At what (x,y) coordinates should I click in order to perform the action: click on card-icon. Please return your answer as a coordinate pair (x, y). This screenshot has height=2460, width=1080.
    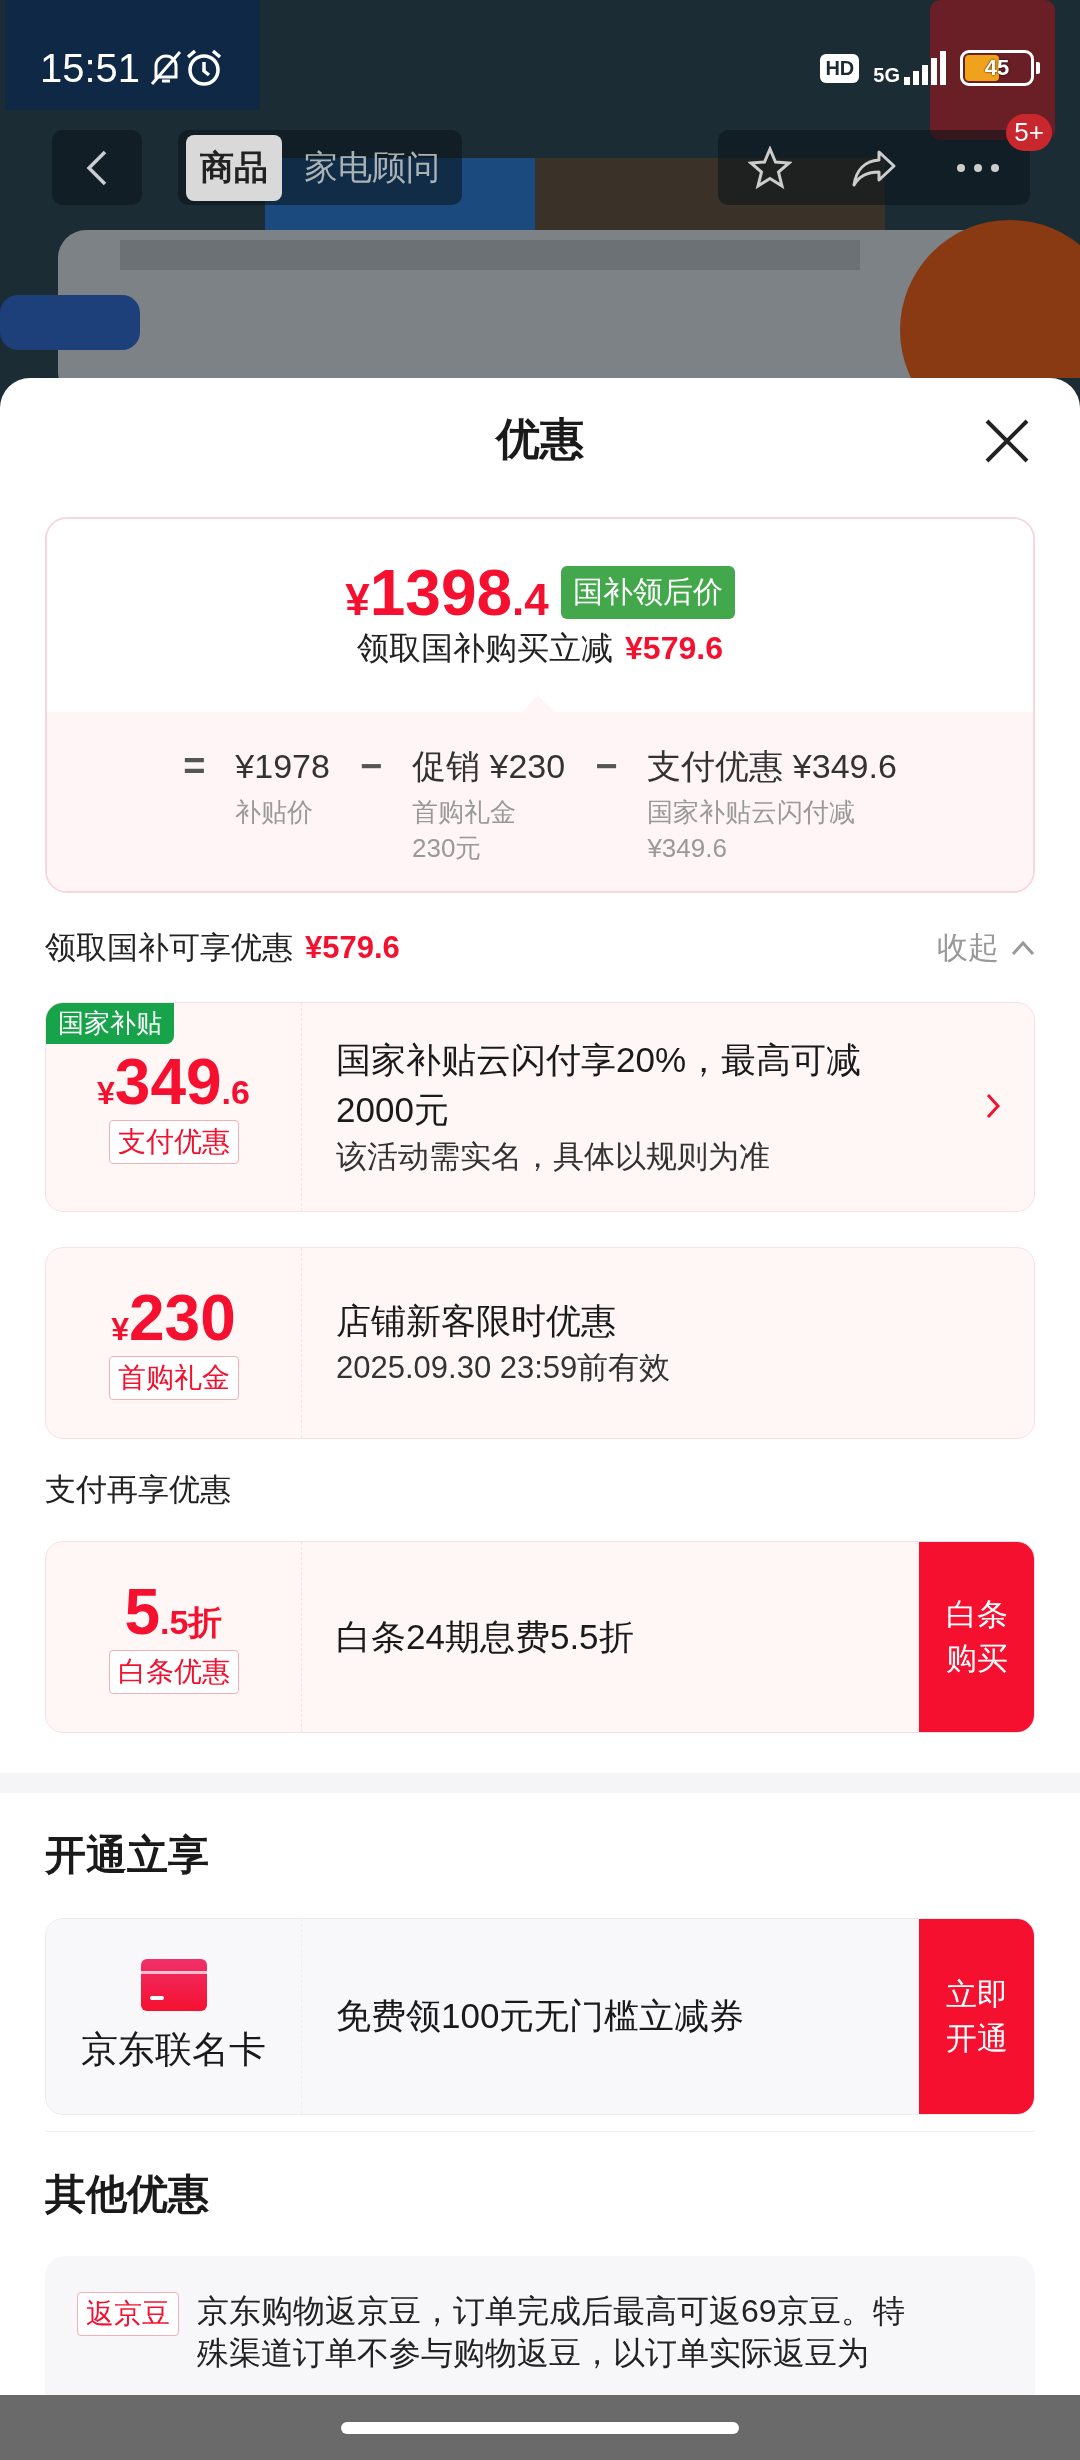
    Looking at the image, I should click on (173, 1984).